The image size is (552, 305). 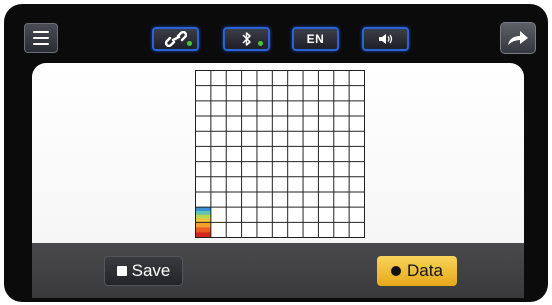 I want to click on volume-toggle, so click(x=385, y=39).